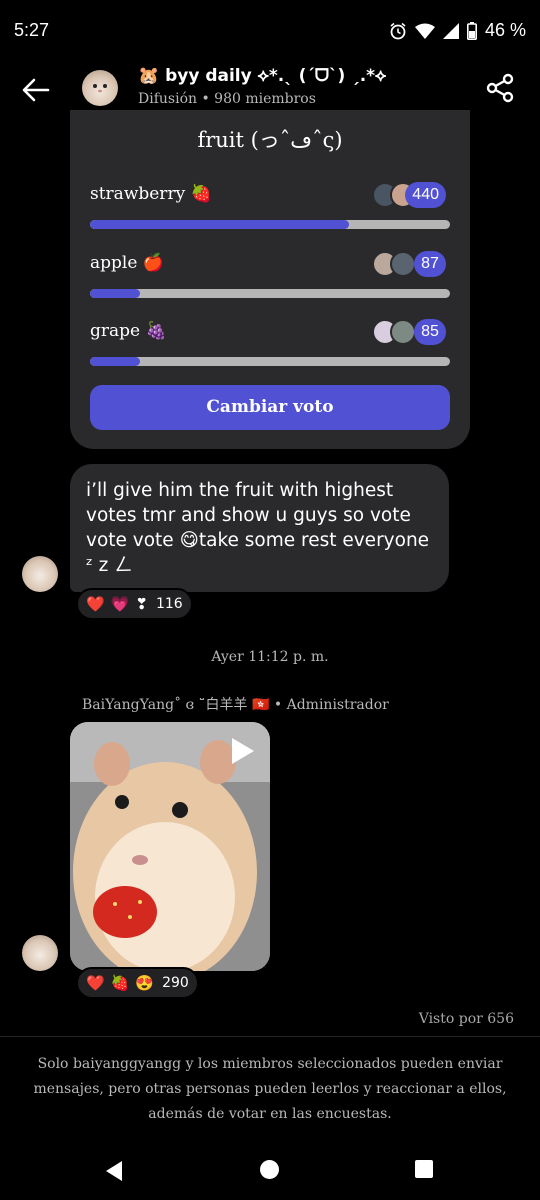 The width and height of the screenshot is (540, 1200). I want to click on share-icon, so click(500, 88).